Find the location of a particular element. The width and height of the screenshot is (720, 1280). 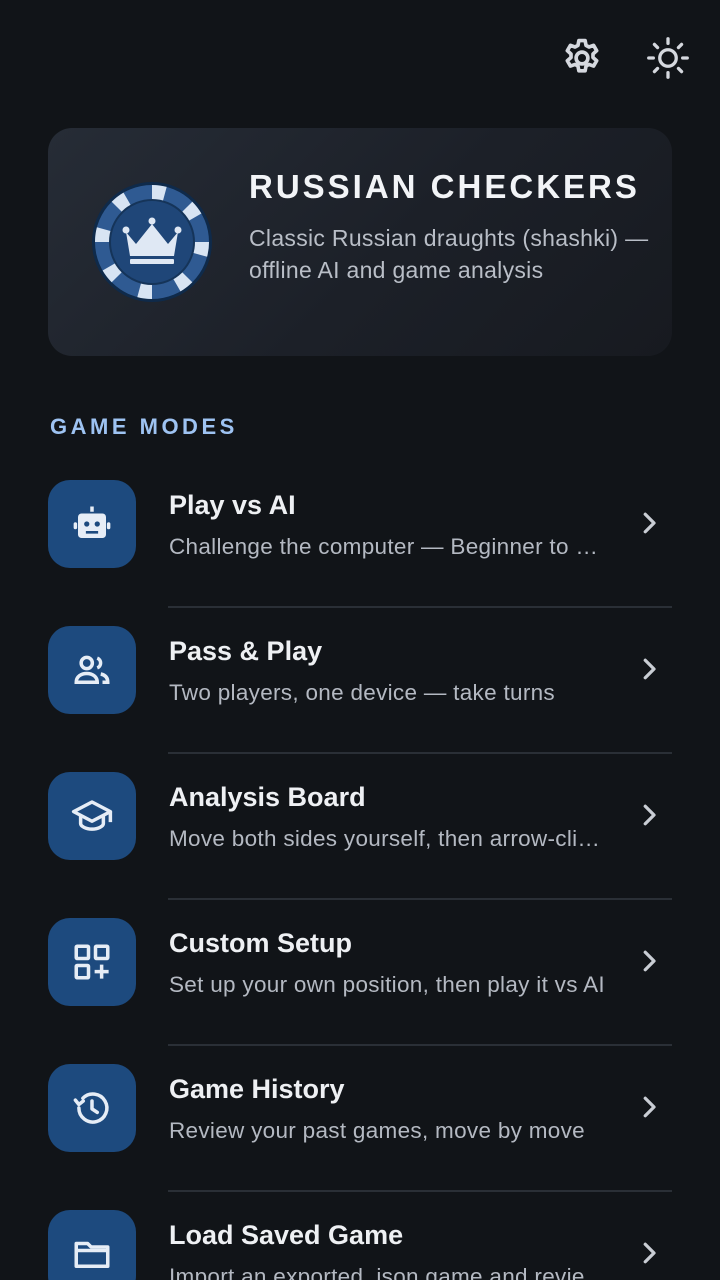

settings-button is located at coordinates (582, 58).